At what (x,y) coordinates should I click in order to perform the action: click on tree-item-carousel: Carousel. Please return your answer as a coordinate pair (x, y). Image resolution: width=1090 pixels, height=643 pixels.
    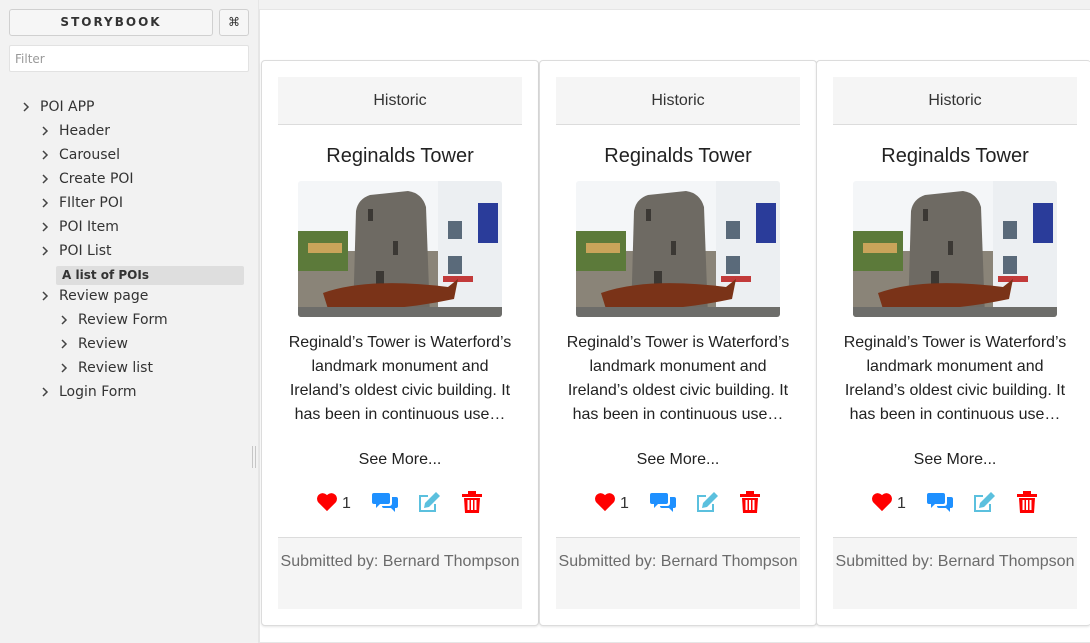
    Looking at the image, I should click on (80, 155).